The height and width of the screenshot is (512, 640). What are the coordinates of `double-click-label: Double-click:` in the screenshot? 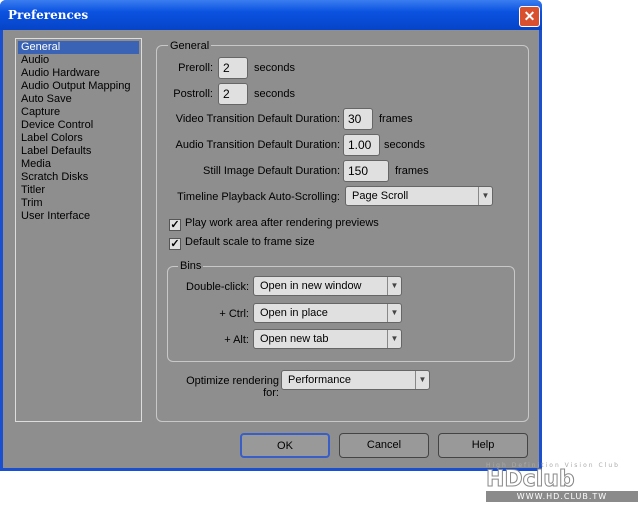 It's located at (217, 287).